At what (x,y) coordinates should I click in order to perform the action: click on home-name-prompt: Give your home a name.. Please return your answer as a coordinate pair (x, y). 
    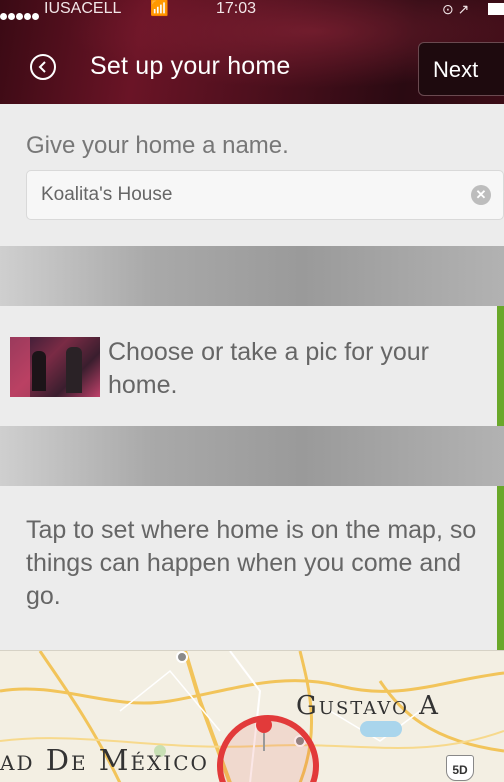
    Looking at the image, I should click on (157, 145).